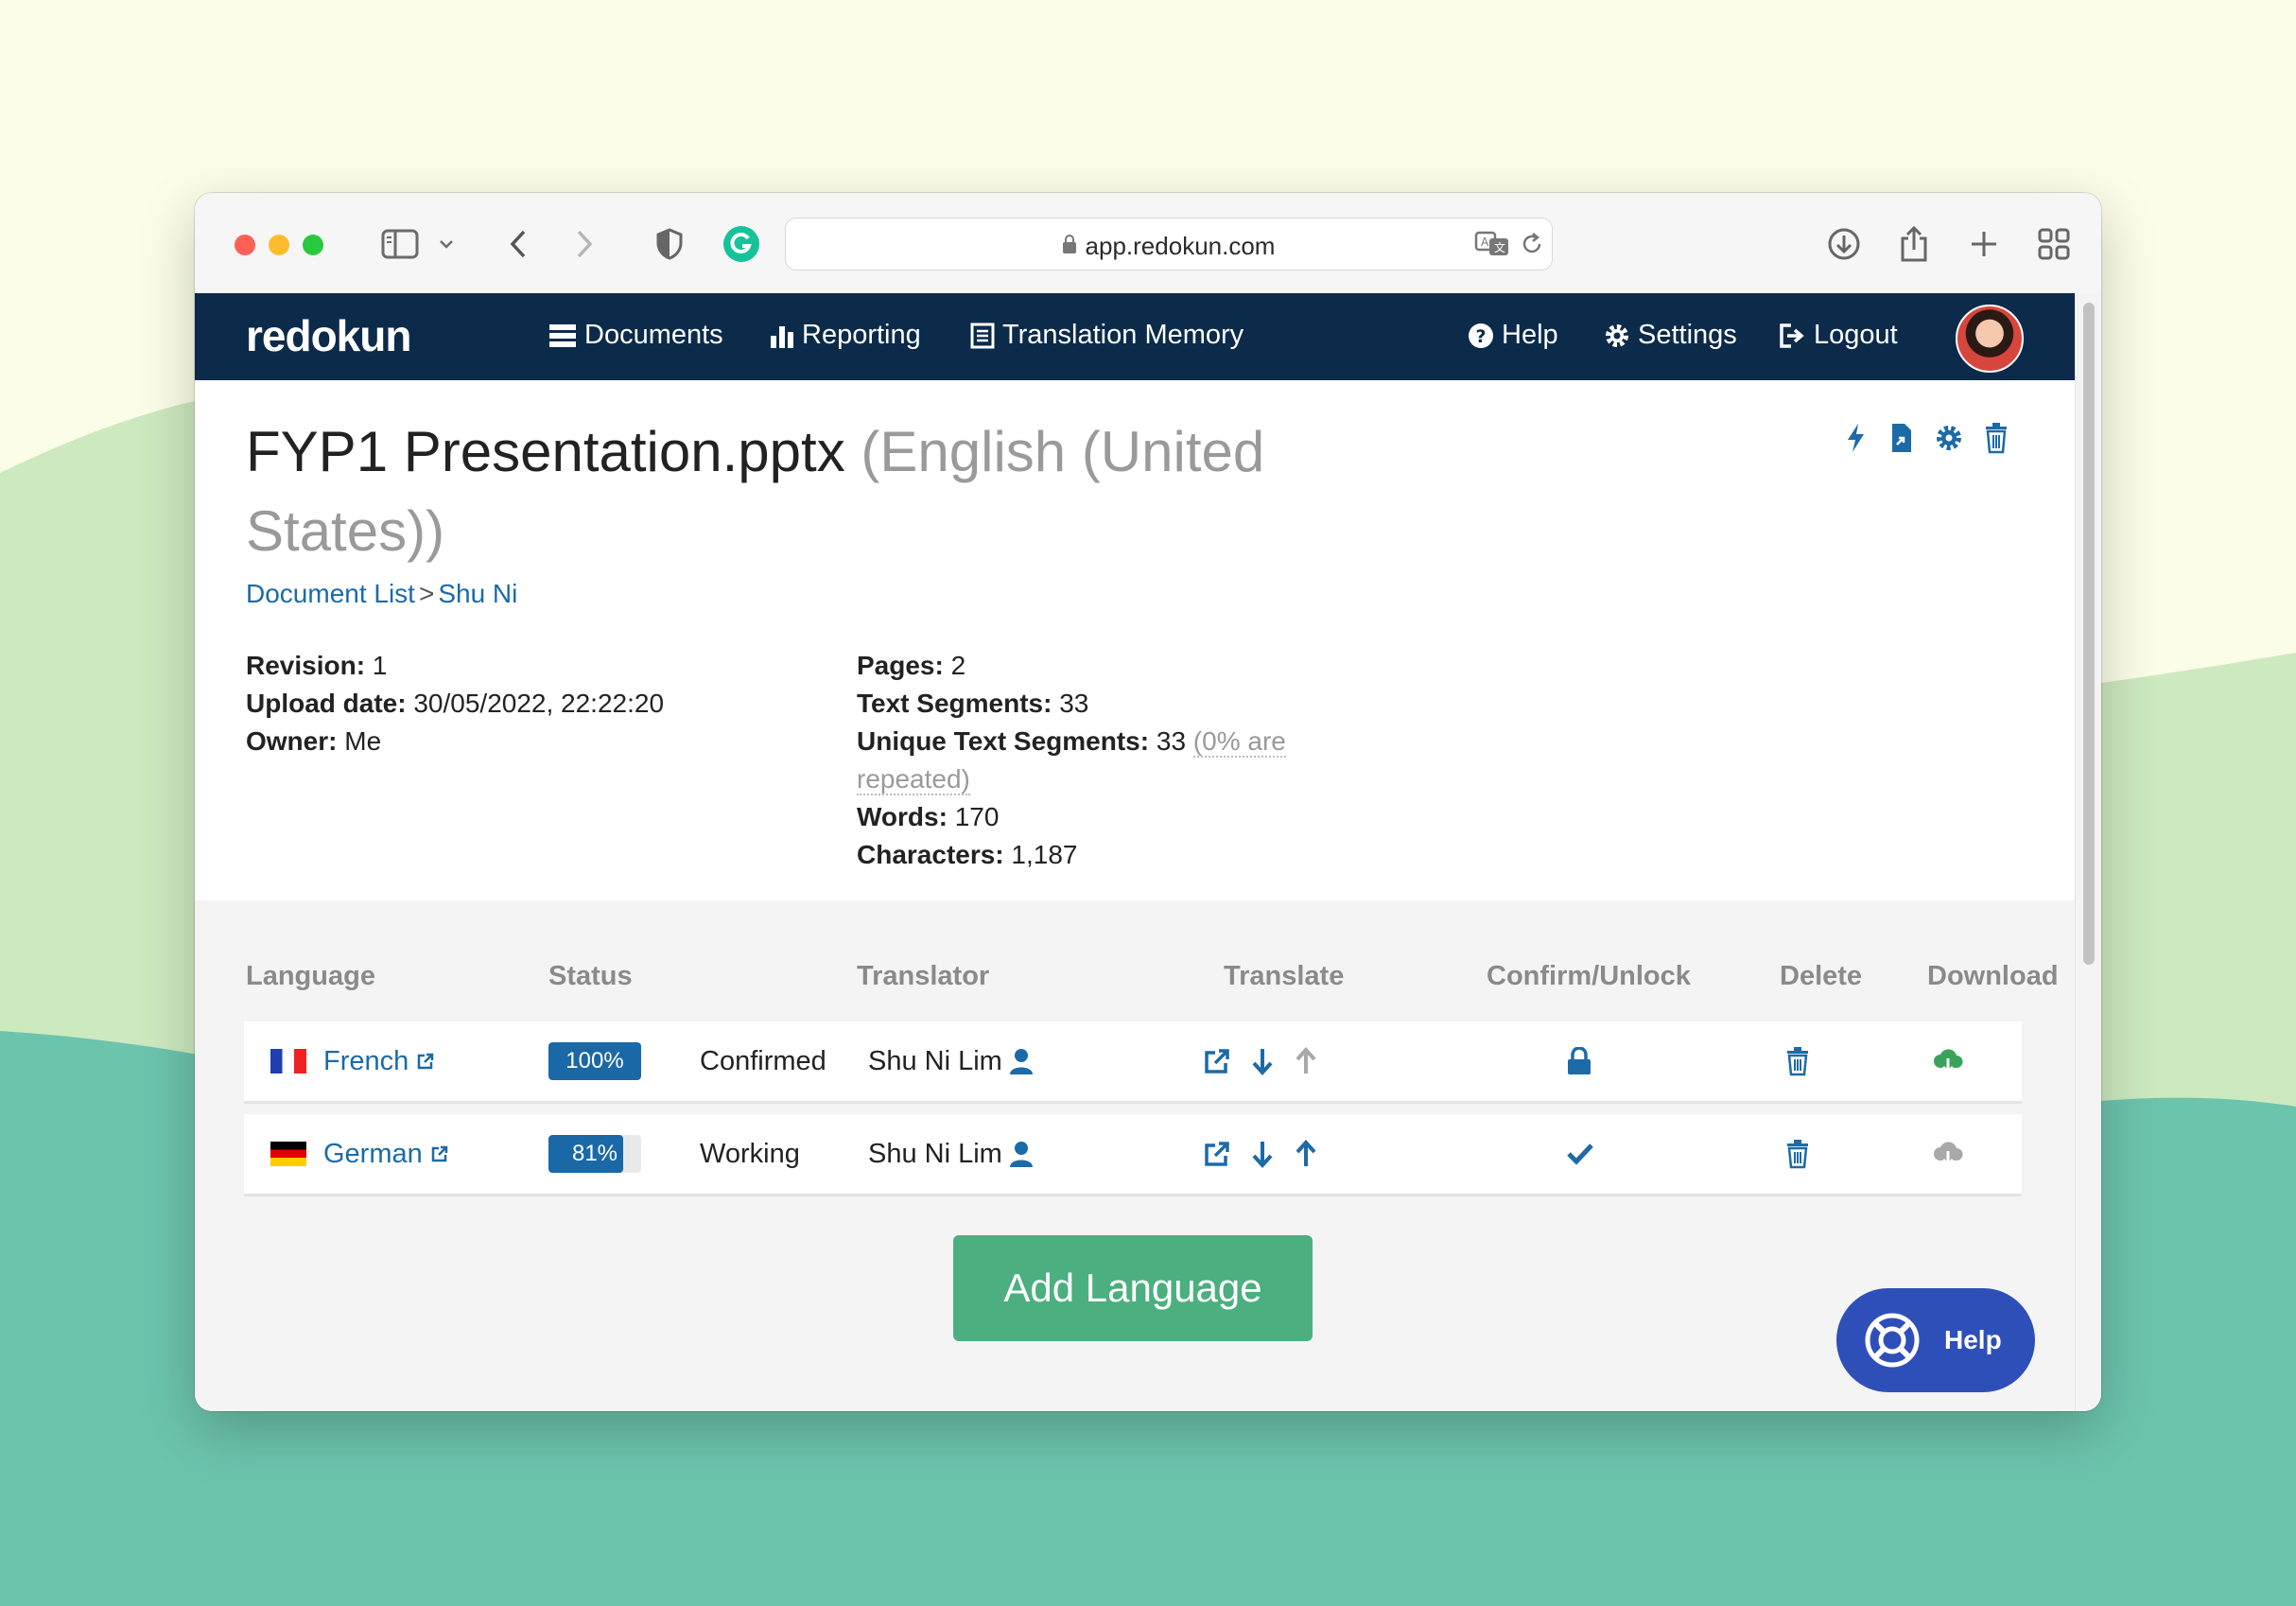 This screenshot has height=1606, width=2296. Describe the element at coordinates (763, 1060) in the screenshot. I see `state-cell: Confirmed` at that location.